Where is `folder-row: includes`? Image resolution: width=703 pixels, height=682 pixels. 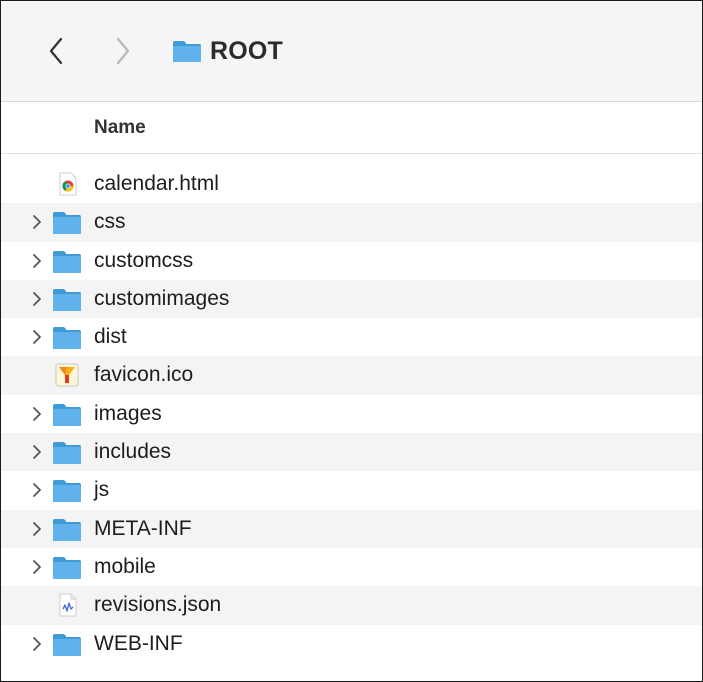 folder-row: includes is located at coordinates (351, 452).